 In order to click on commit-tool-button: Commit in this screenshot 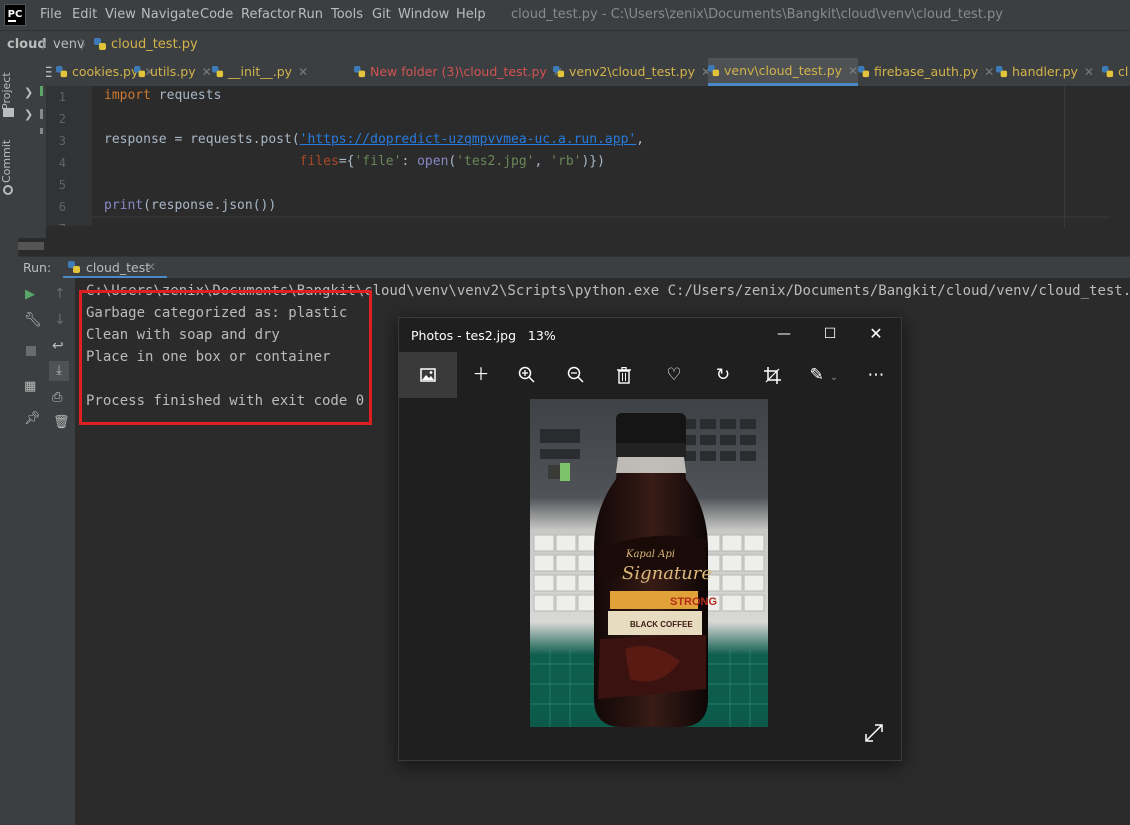, I will do `click(9, 161)`.